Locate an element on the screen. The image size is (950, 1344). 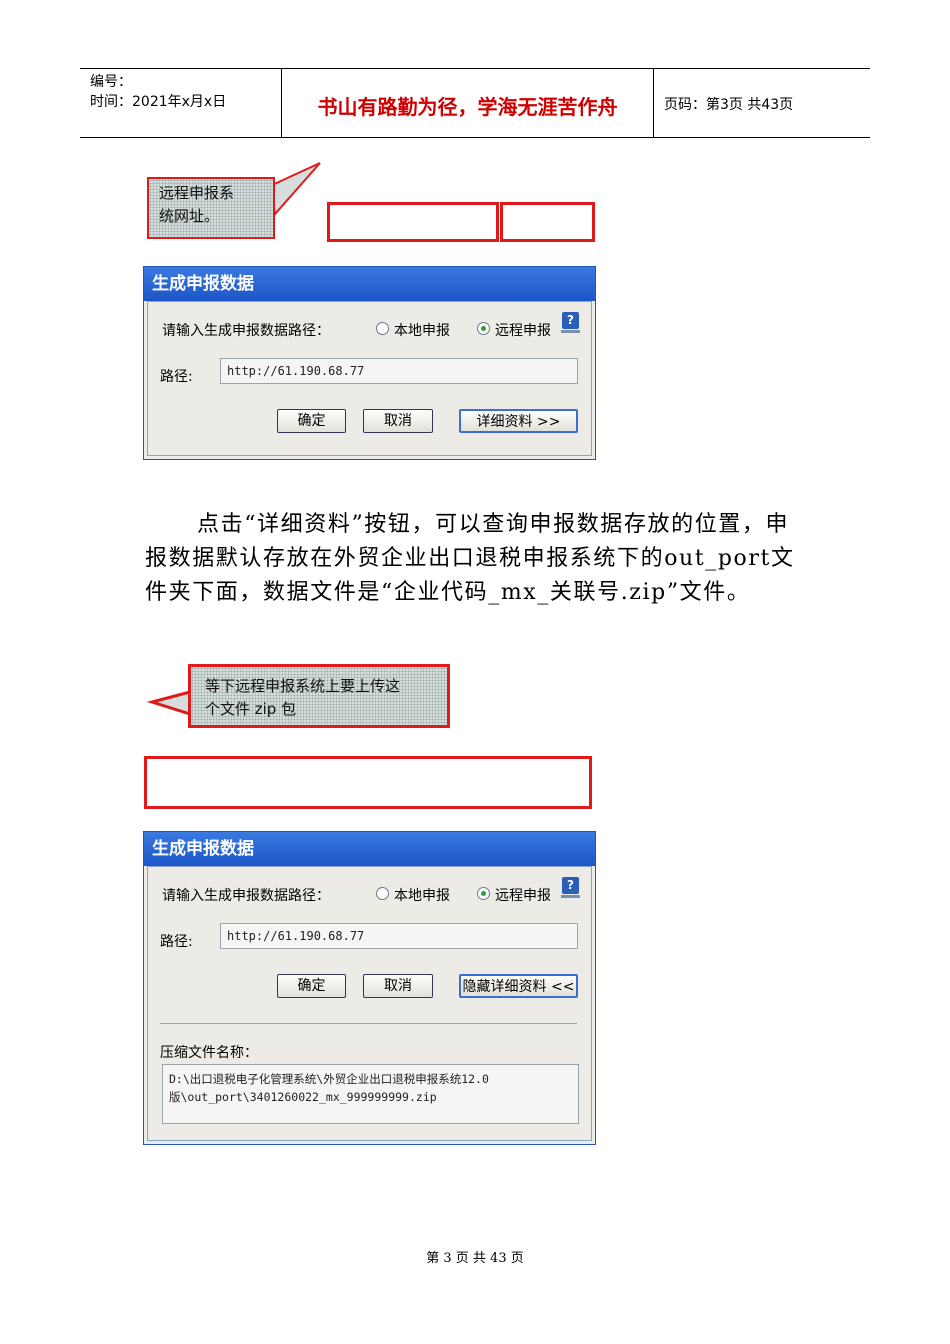
zip-path-line: 版\out_port\3401260022_mx_999999999.zip is located at coordinates (303, 1097).